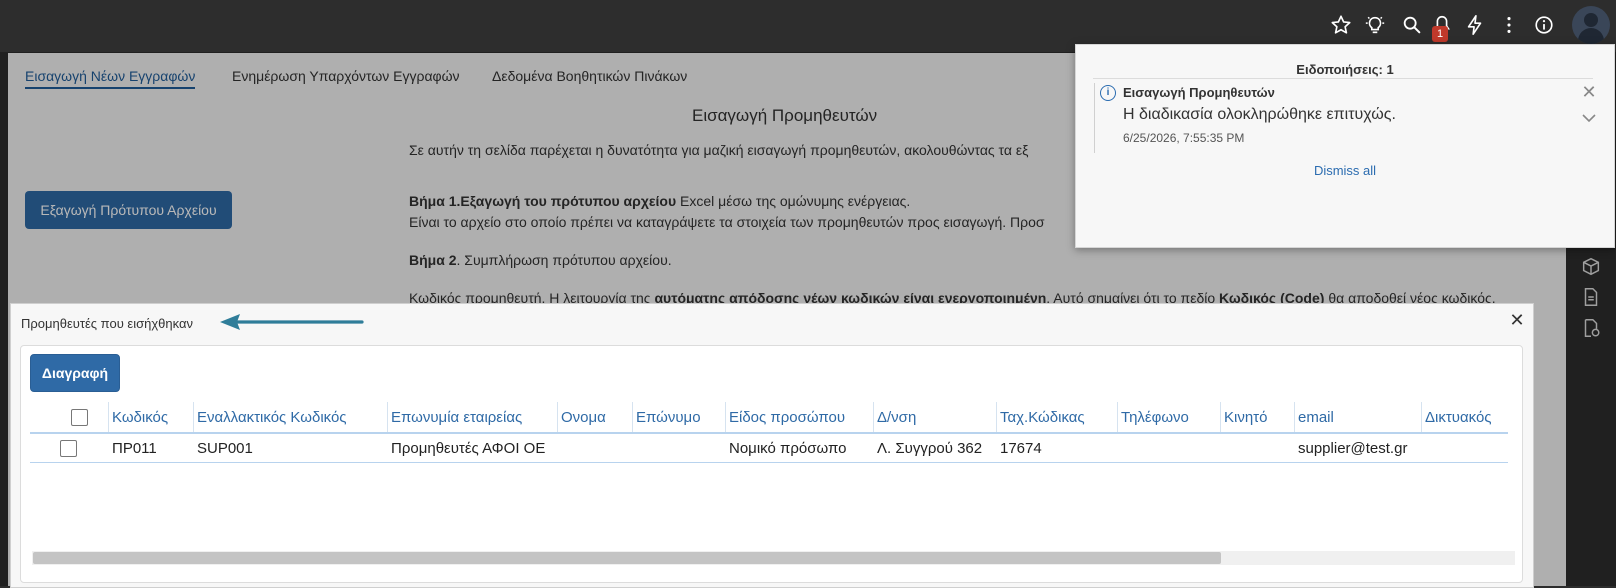 The width and height of the screenshot is (1616, 588). I want to click on bolt-icon, so click(1475, 25).